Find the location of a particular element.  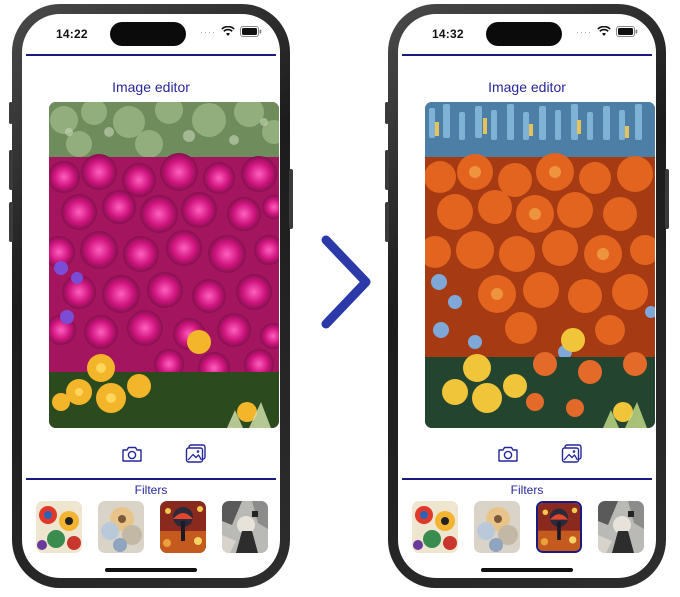

status-bar: 14:22 ···· is located at coordinates (151, 34).